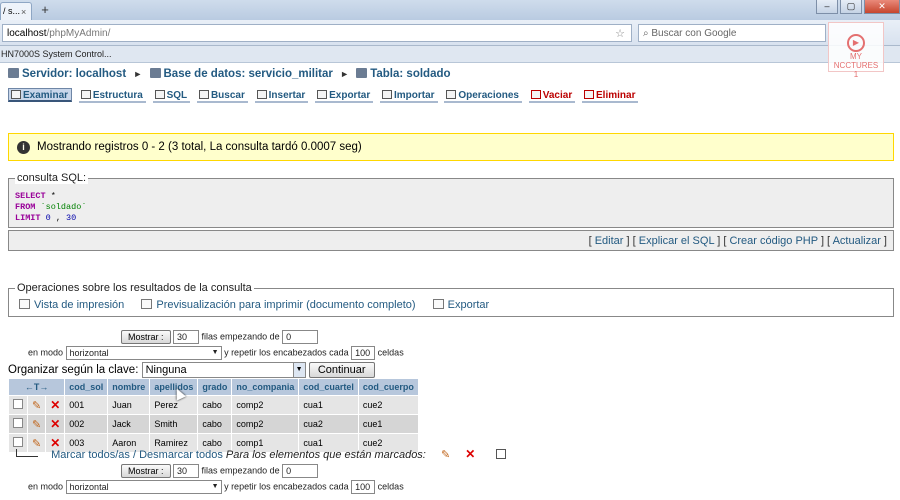 This screenshot has width=900, height=500. I want to click on delete-selected-icon: ✕, so click(470, 454).